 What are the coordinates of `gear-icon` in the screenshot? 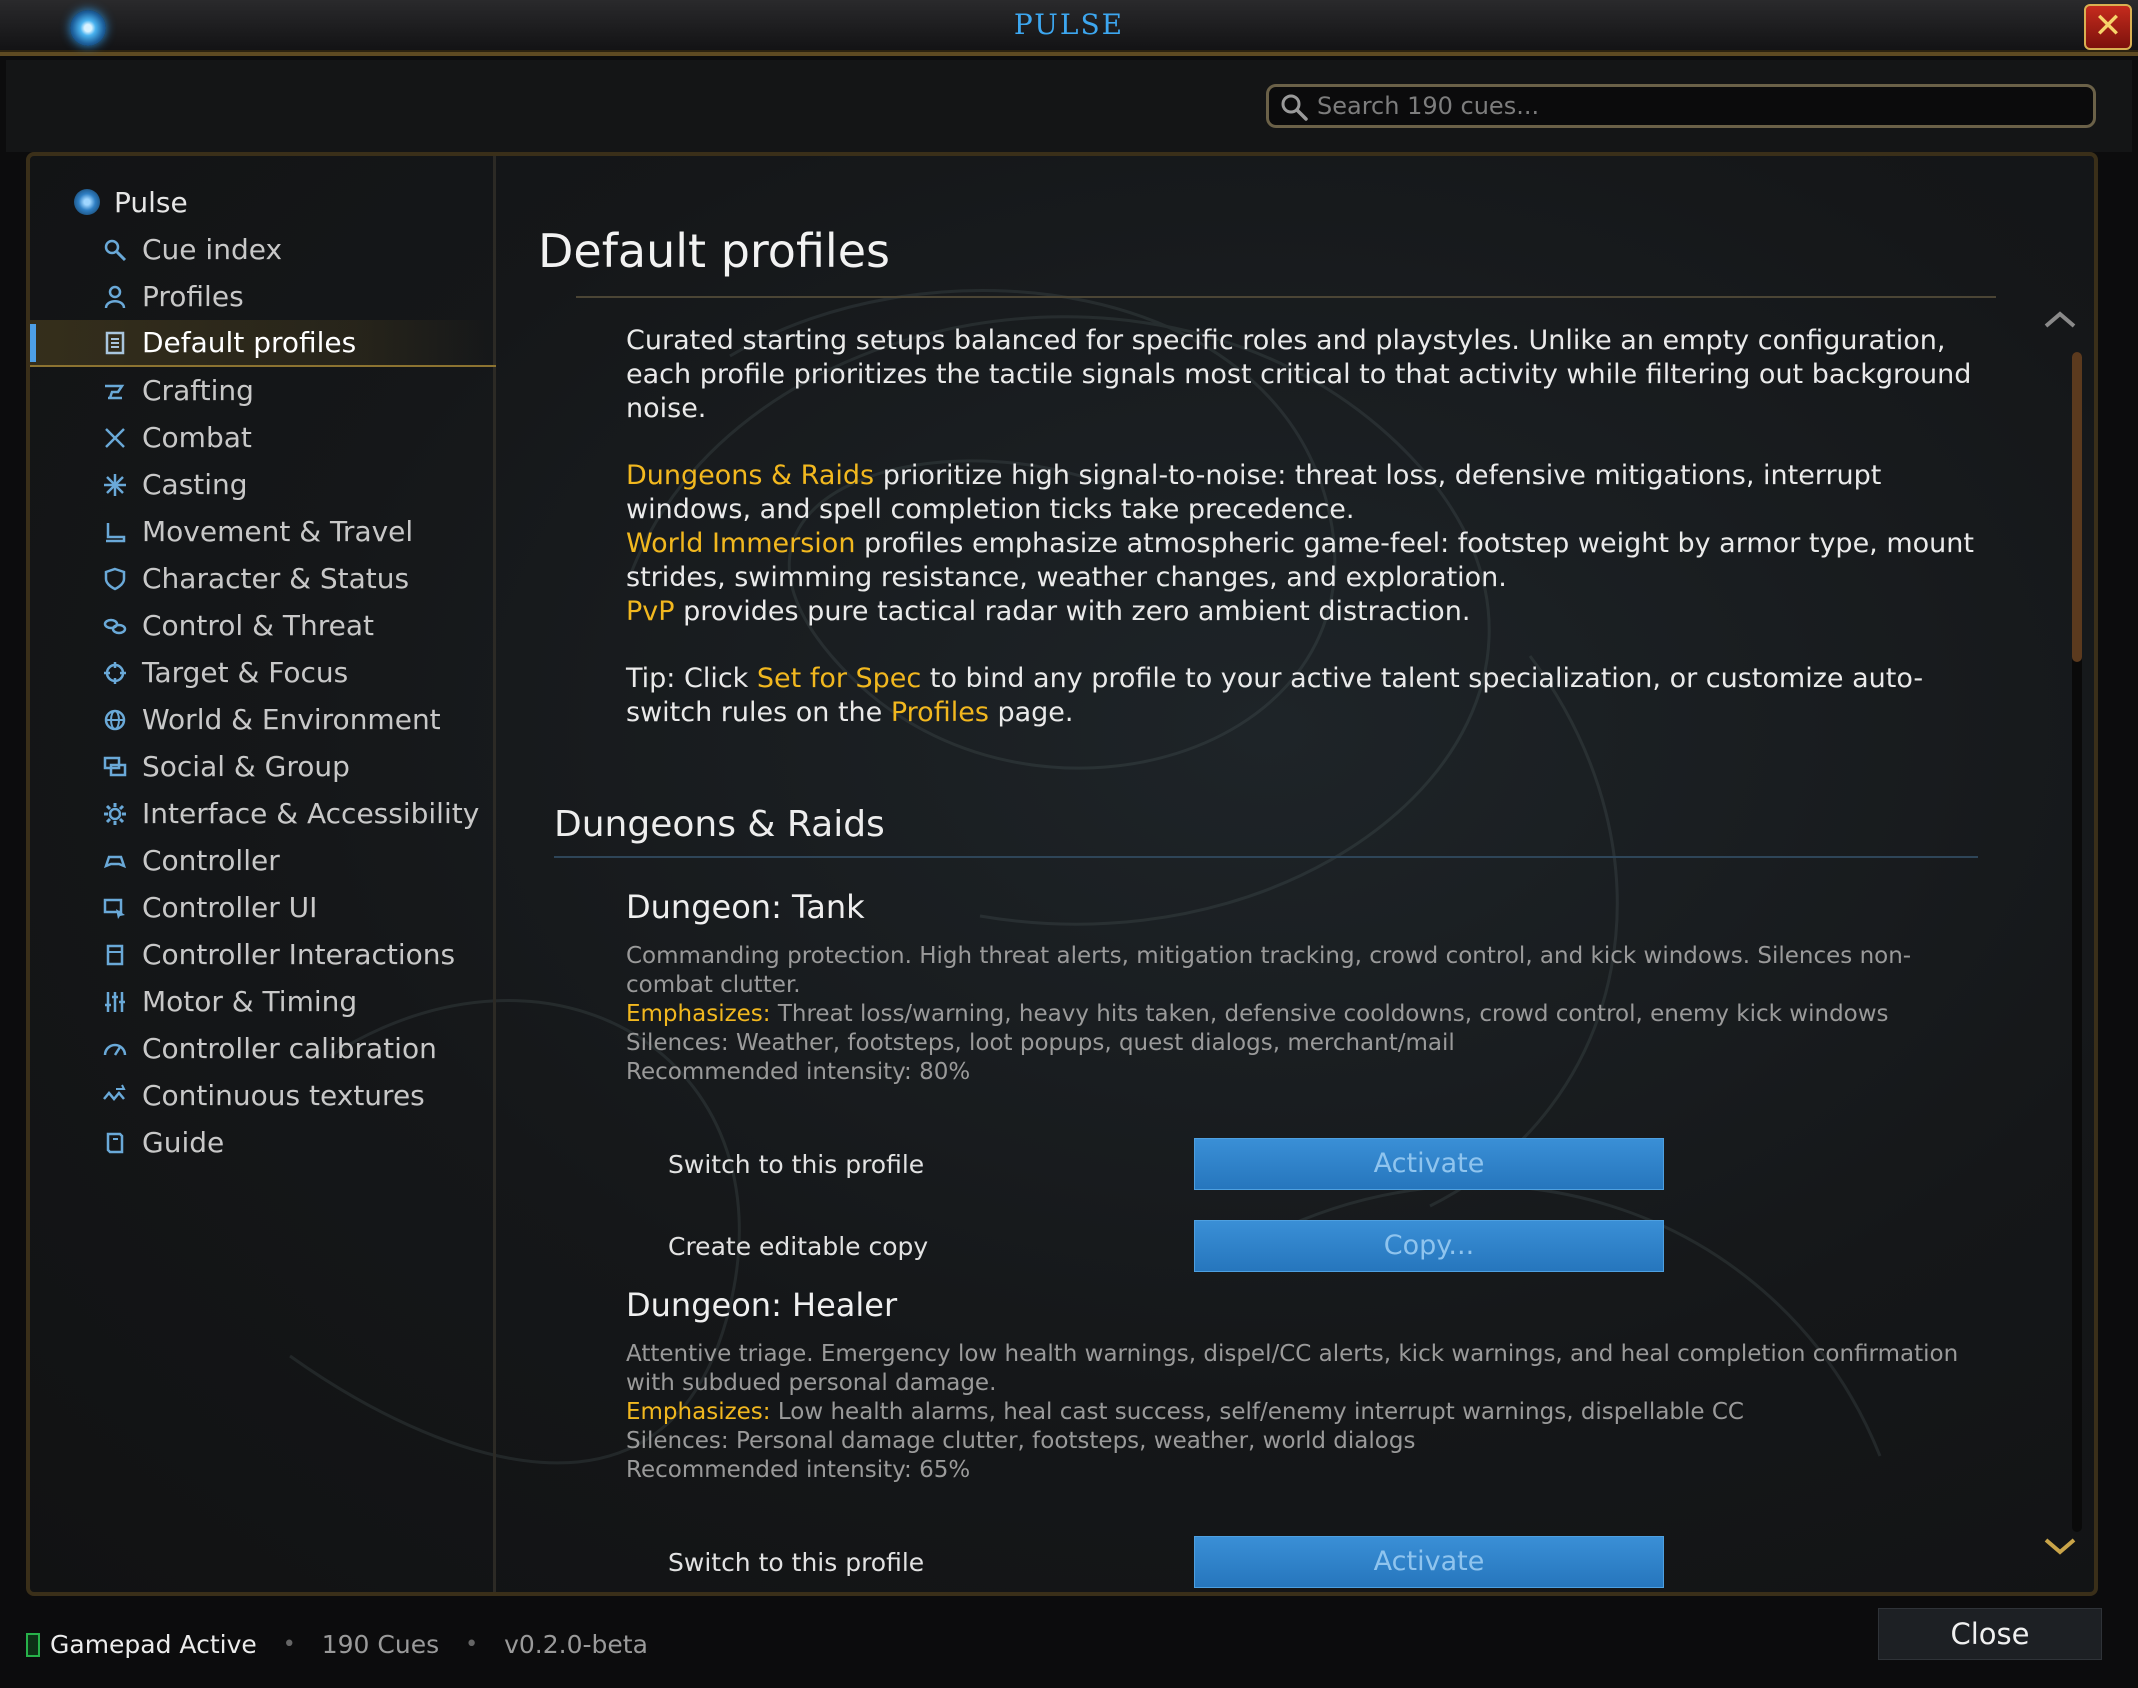 It's located at (115, 813).